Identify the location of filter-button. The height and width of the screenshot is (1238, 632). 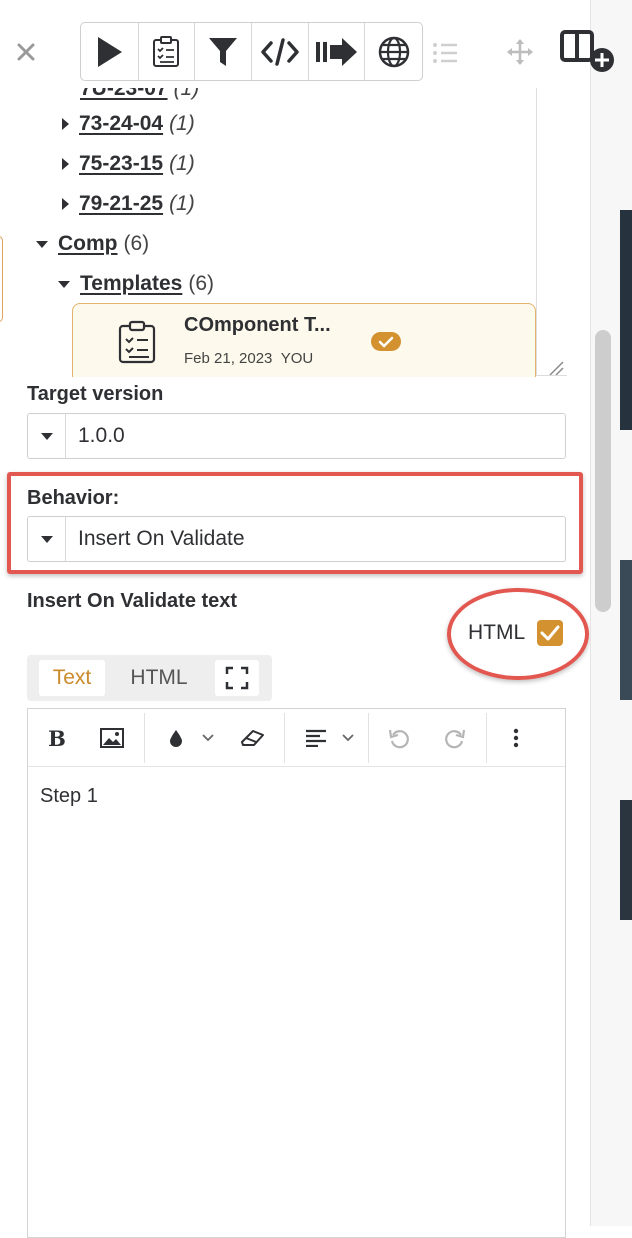
(223, 51).